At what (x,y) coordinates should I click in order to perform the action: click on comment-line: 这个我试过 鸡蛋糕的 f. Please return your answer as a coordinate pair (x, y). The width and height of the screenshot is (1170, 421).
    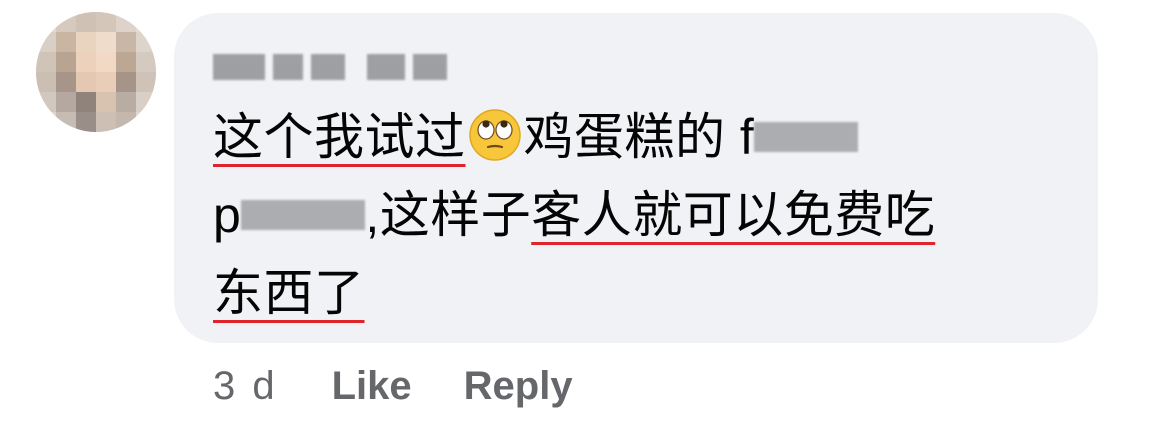
    Looking at the image, I should click on (648, 137).